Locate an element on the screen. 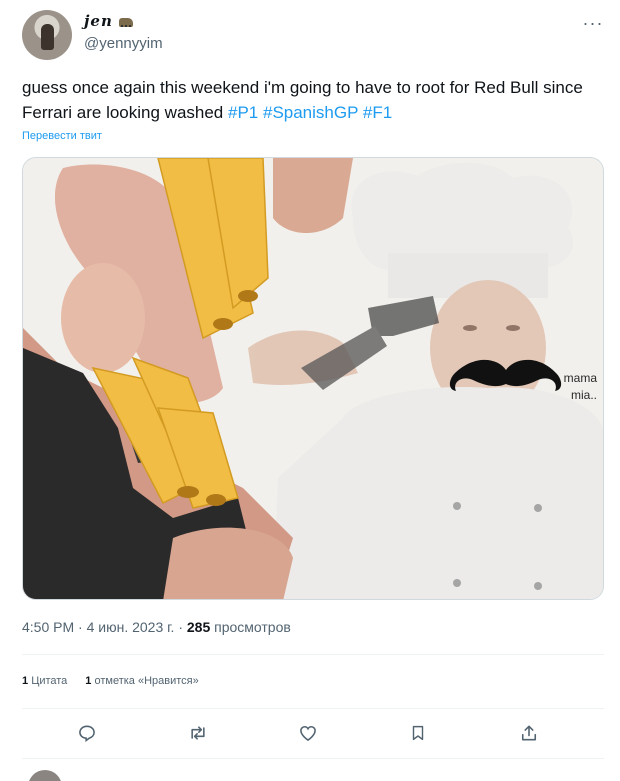  tweet-actions is located at coordinates (313, 733).